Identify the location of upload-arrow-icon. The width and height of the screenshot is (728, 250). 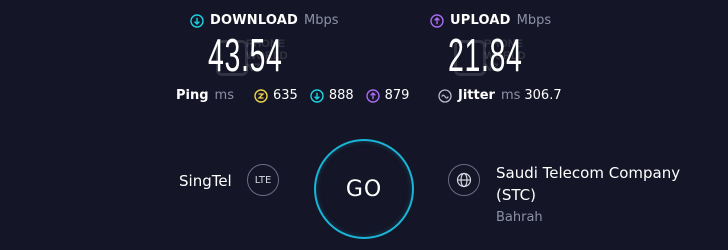
(437, 20).